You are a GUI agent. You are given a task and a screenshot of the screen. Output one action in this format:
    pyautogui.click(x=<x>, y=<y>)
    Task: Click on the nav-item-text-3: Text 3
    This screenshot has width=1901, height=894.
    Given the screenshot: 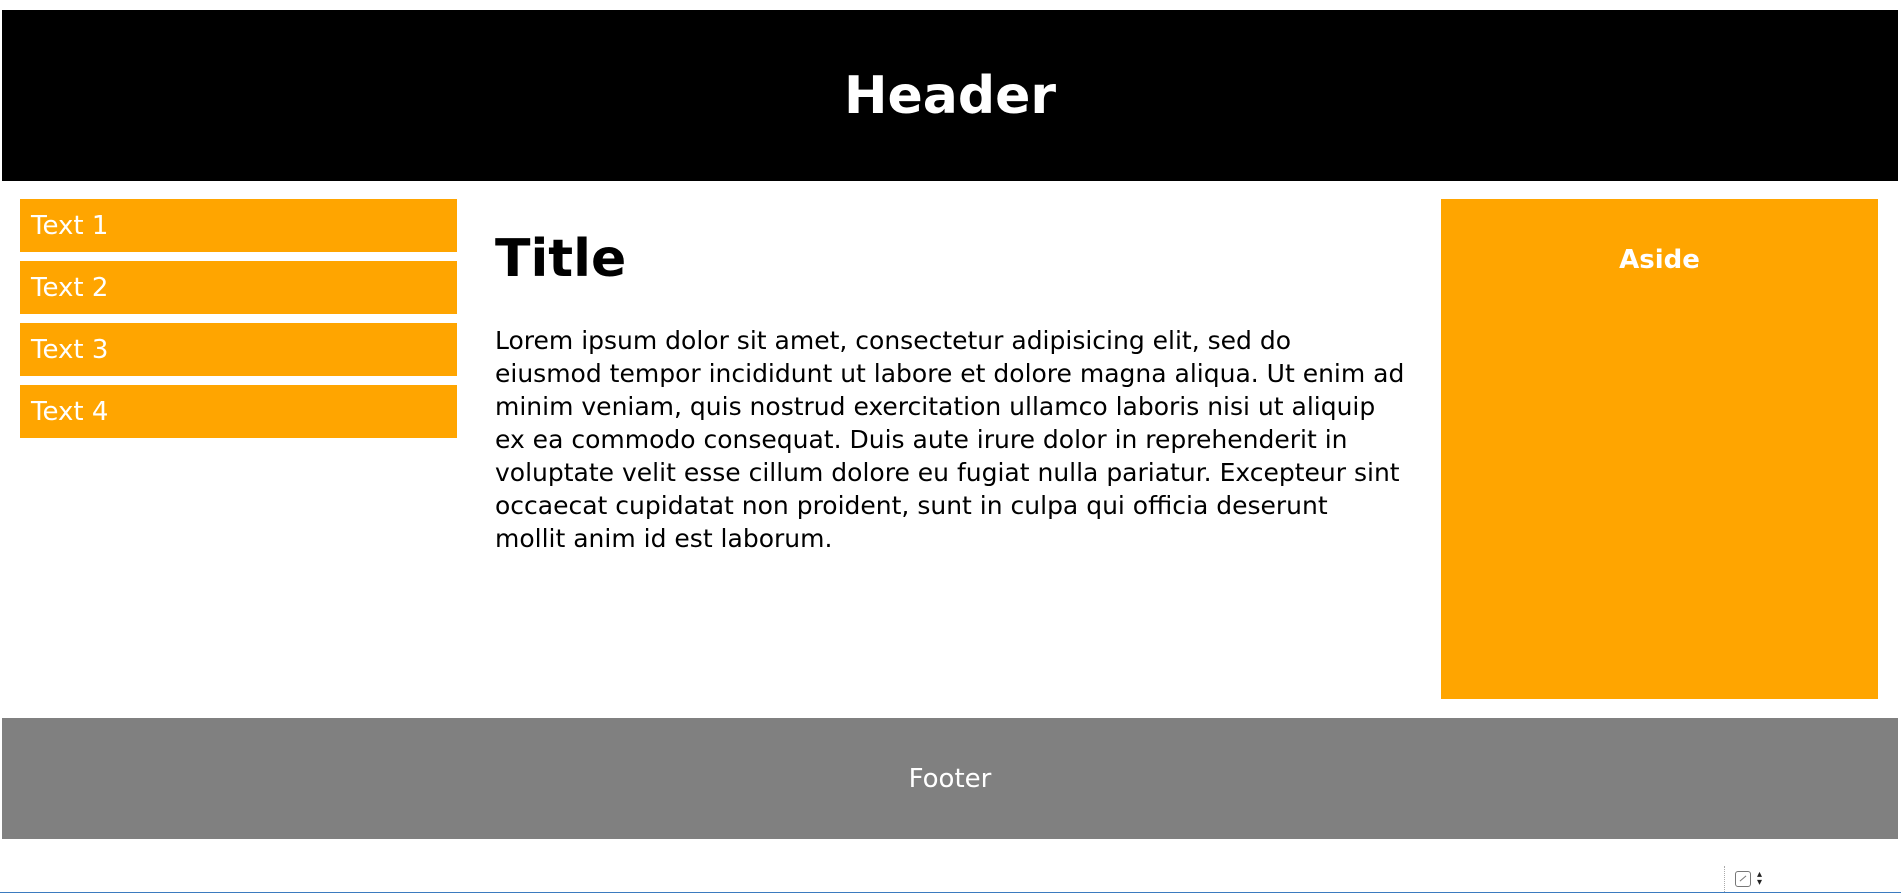 What is the action you would take?
    pyautogui.click(x=238, y=349)
    